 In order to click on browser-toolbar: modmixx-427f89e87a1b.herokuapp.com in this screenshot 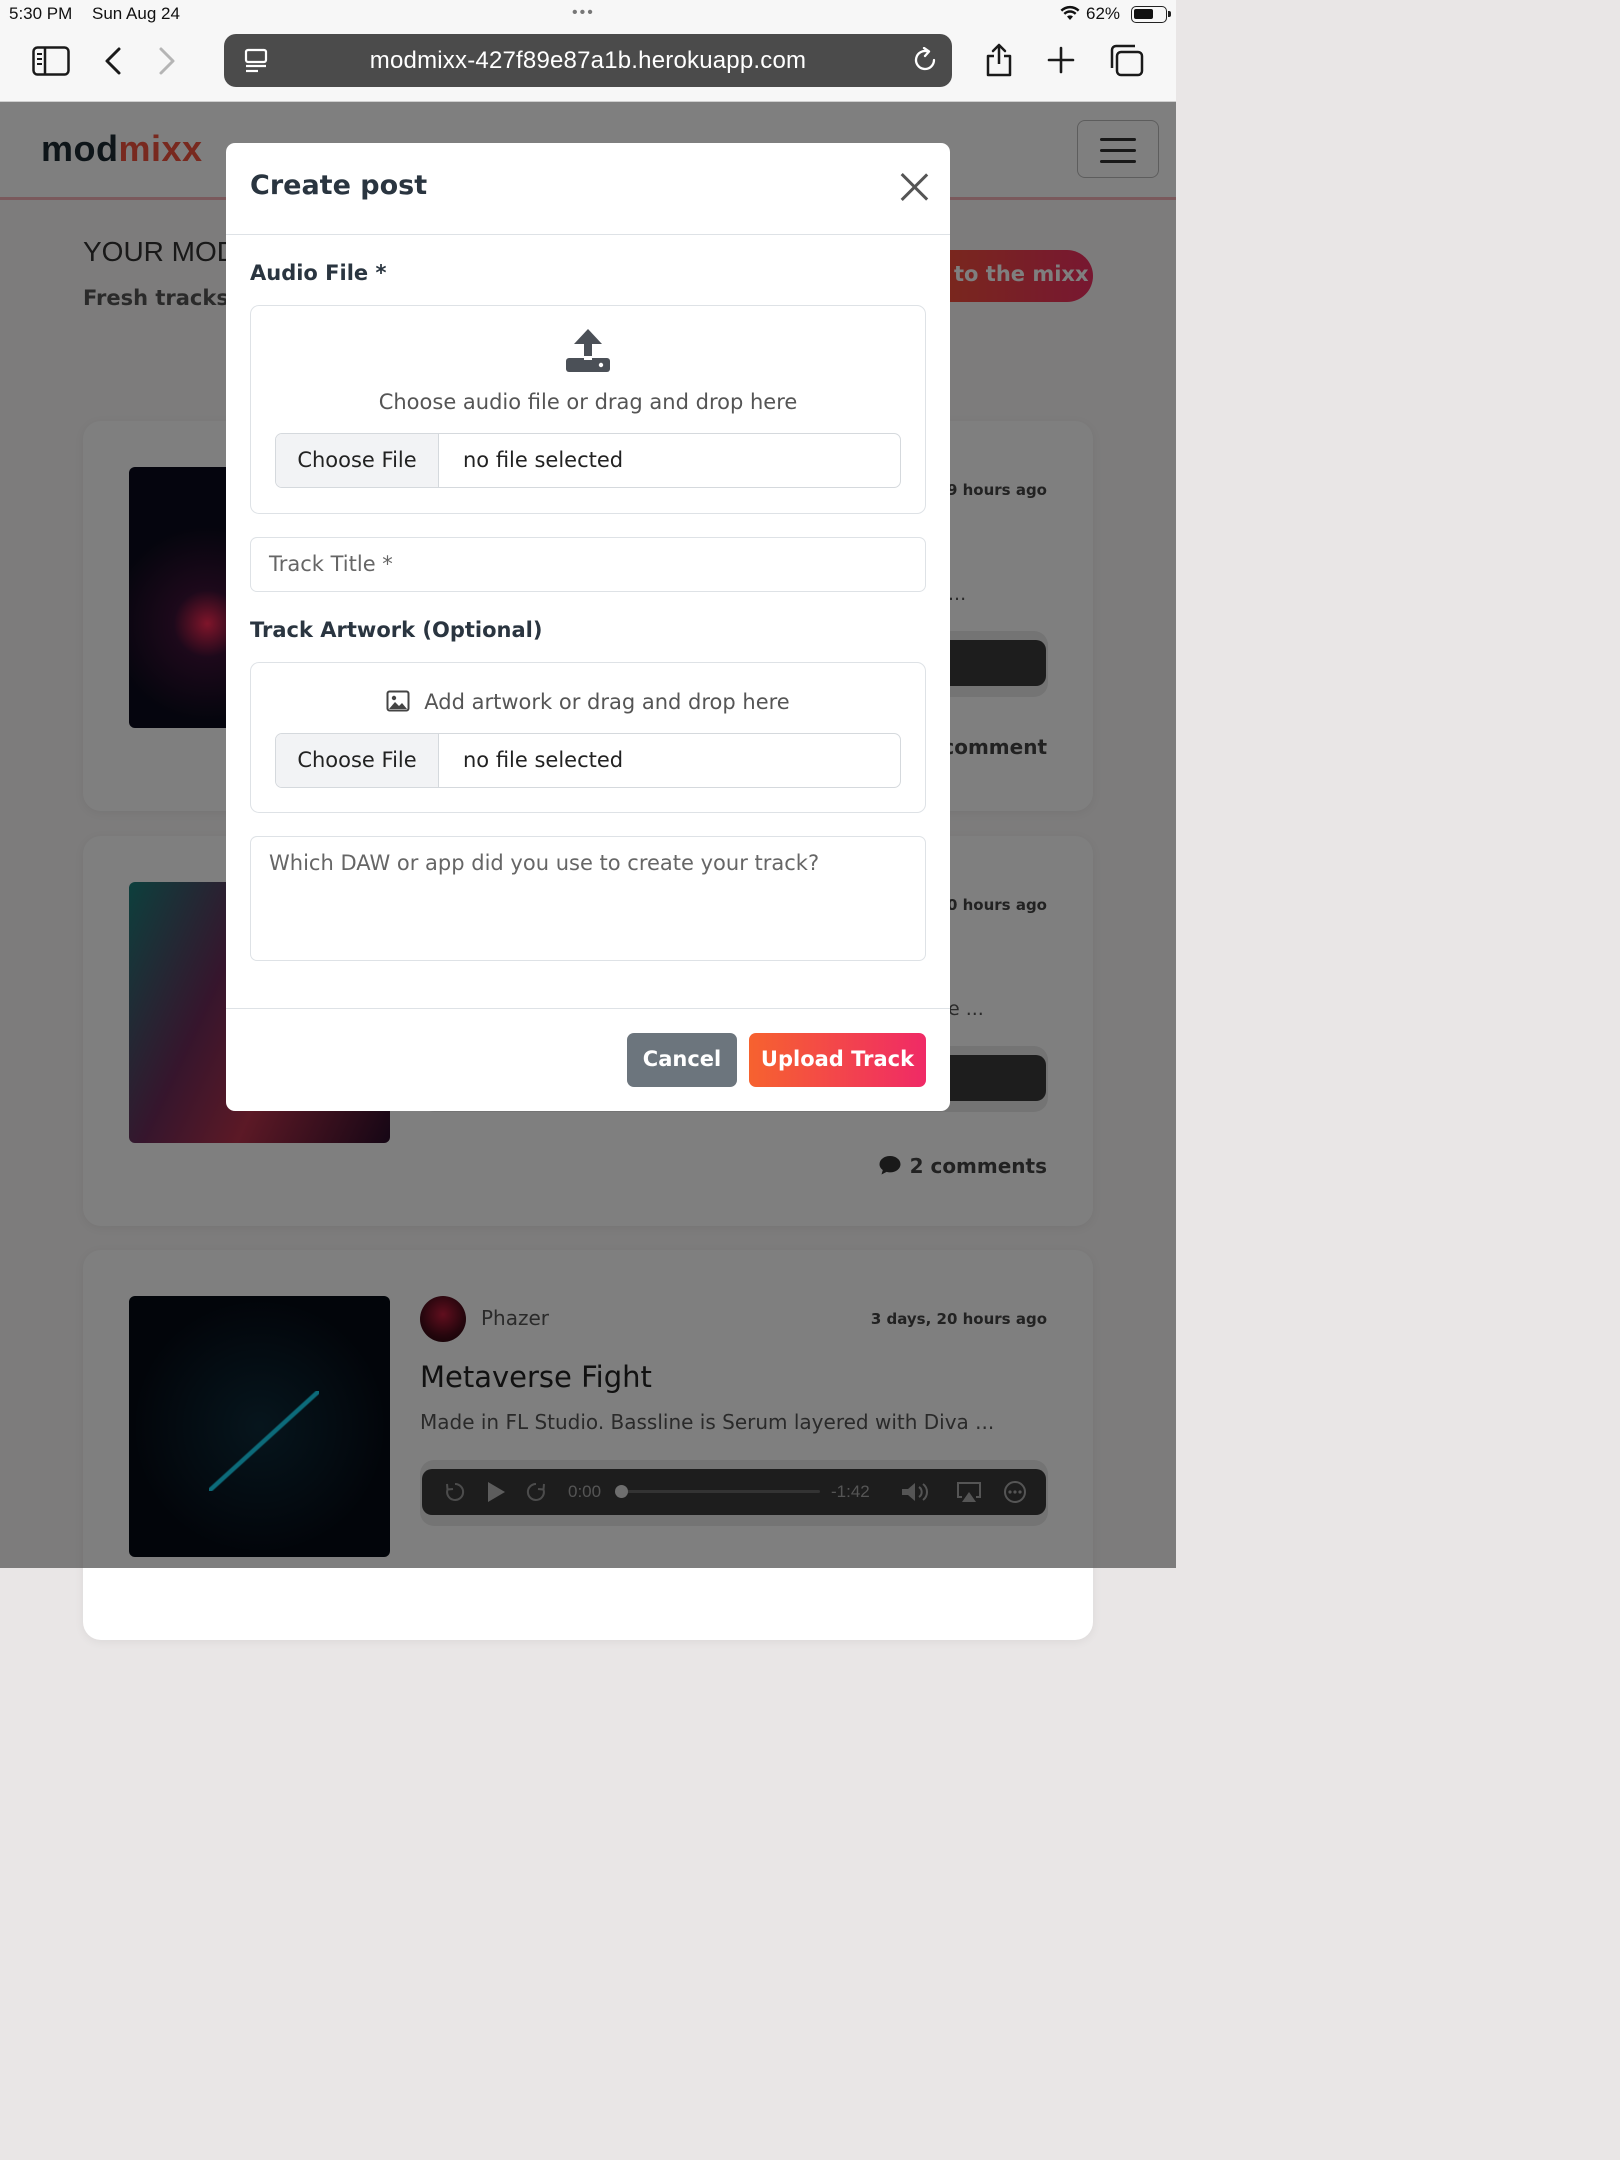, I will do `click(588, 66)`.